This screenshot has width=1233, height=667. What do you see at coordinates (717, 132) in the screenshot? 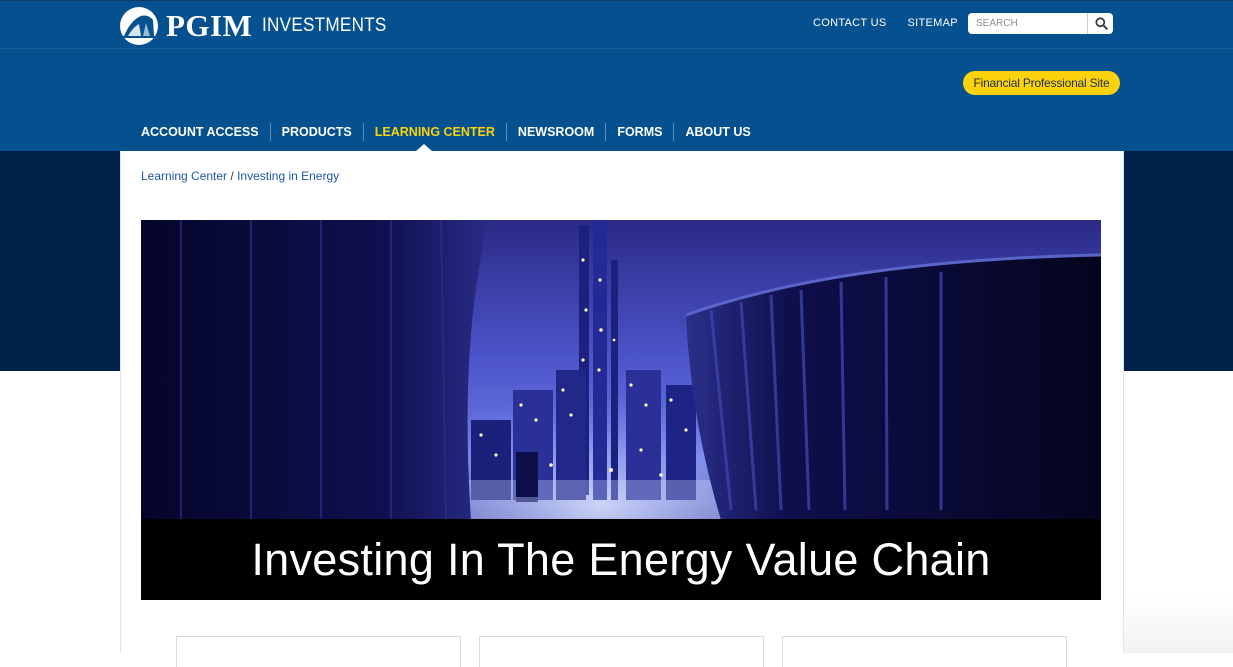
I see `nav-about-us: ABOUT US` at bounding box center [717, 132].